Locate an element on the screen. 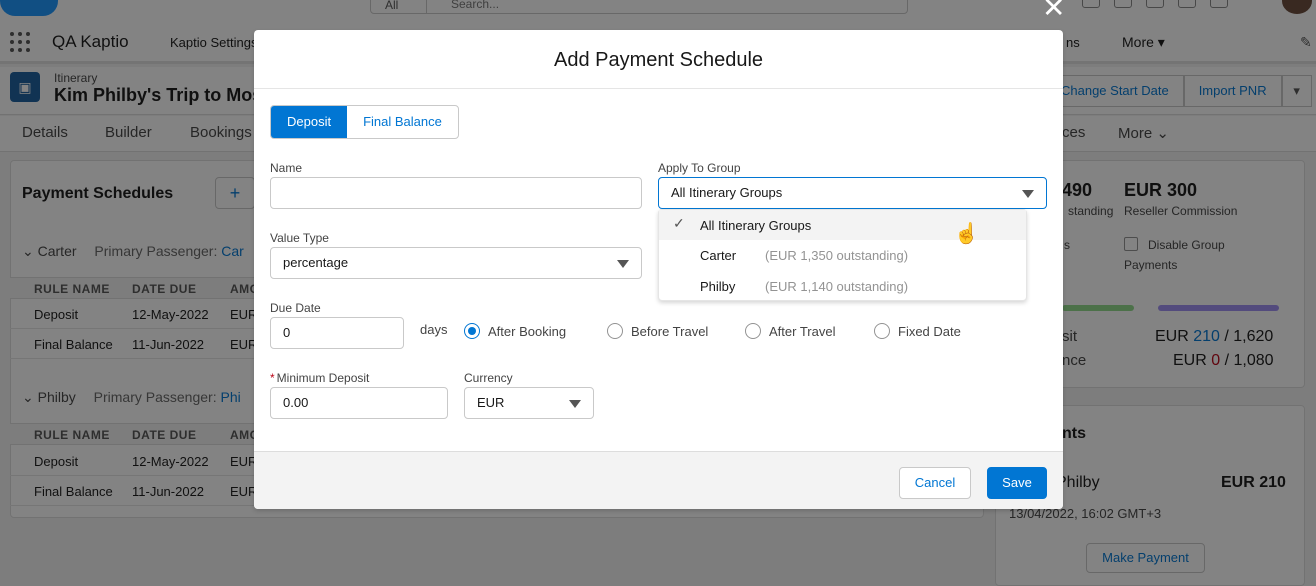  modal-footer: Cancel Save is located at coordinates (658, 480).